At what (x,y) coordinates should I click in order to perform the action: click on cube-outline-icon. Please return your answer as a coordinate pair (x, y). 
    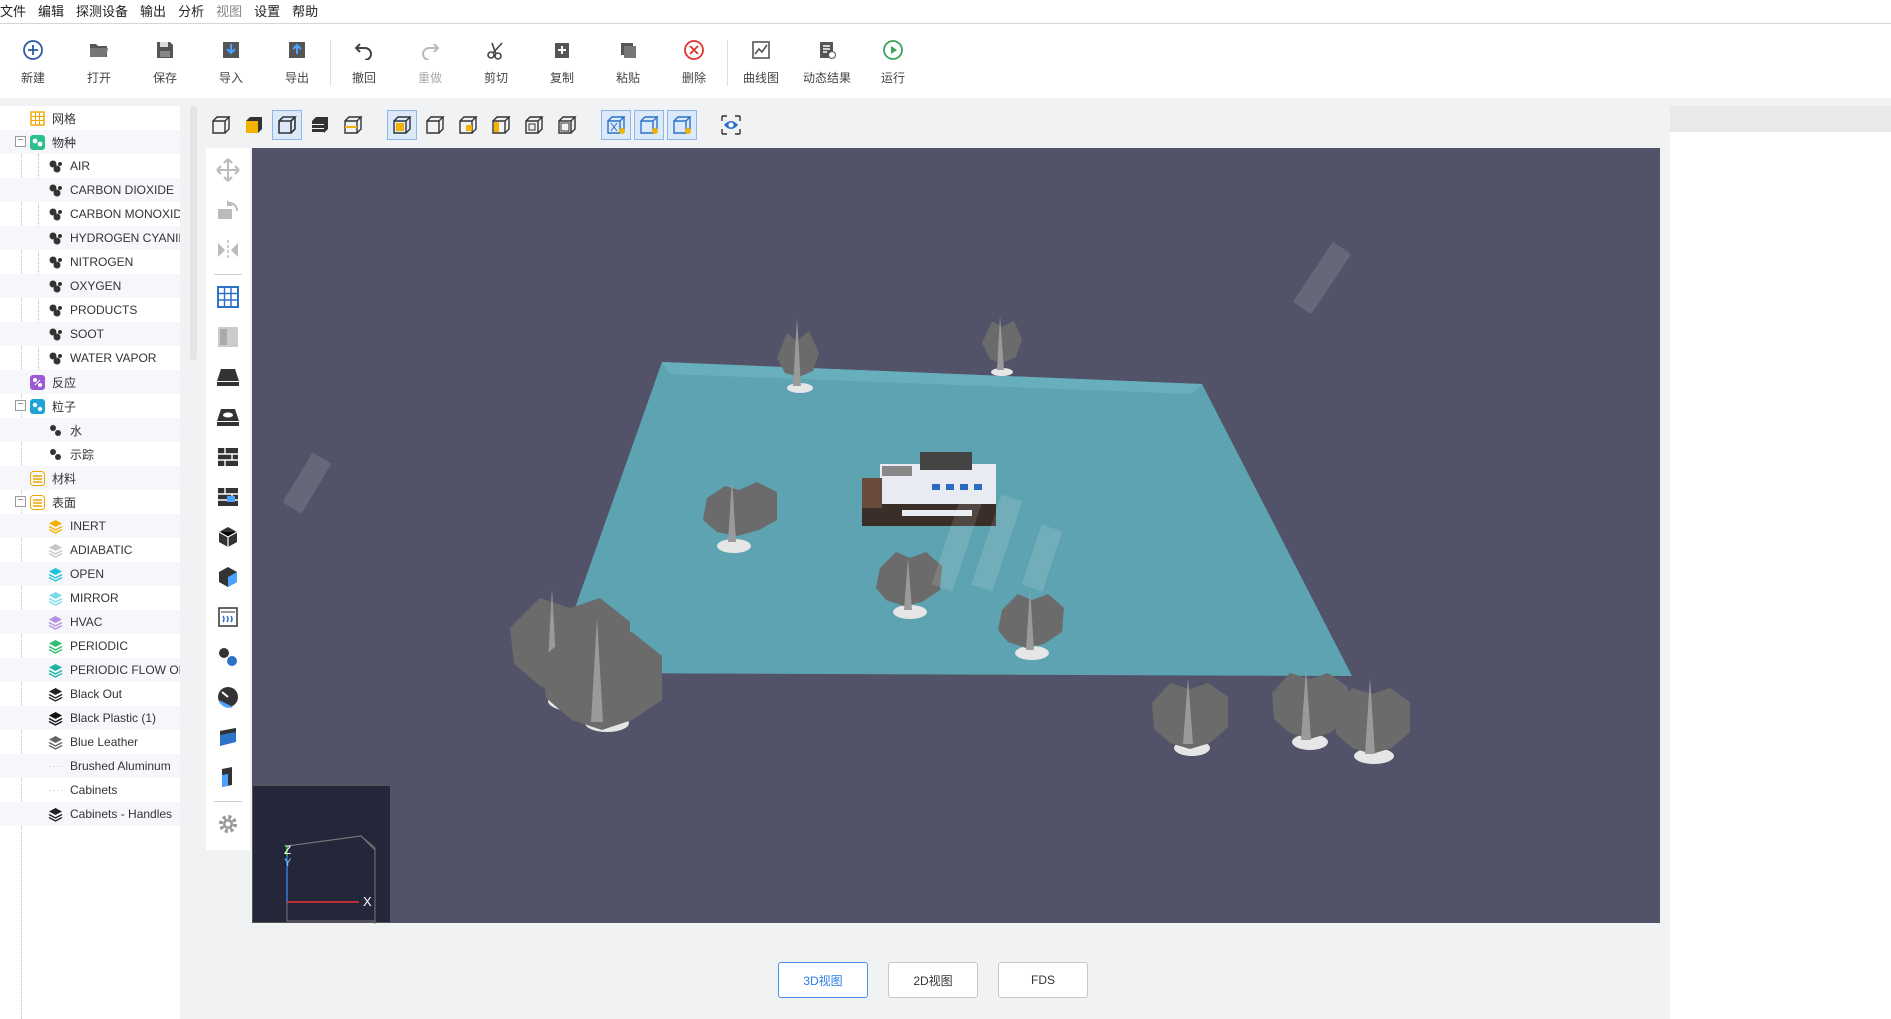
    Looking at the image, I should click on (287, 125).